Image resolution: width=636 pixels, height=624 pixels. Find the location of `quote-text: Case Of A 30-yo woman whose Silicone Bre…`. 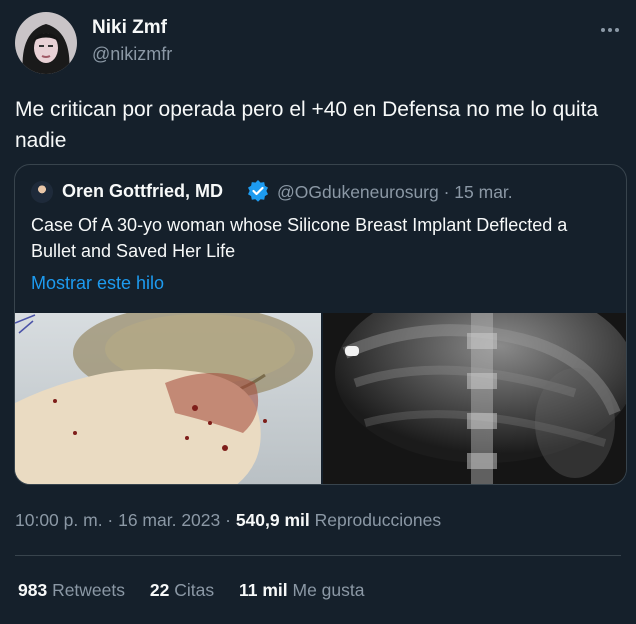

quote-text: Case Of A 30-yo woman whose Silicone Bre… is located at coordinates (299, 238).